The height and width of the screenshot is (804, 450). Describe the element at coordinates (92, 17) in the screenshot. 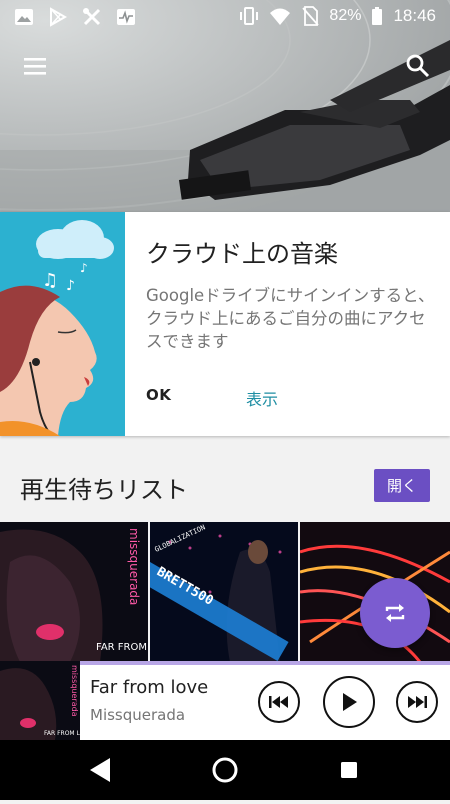

I see `tools-icon` at that location.